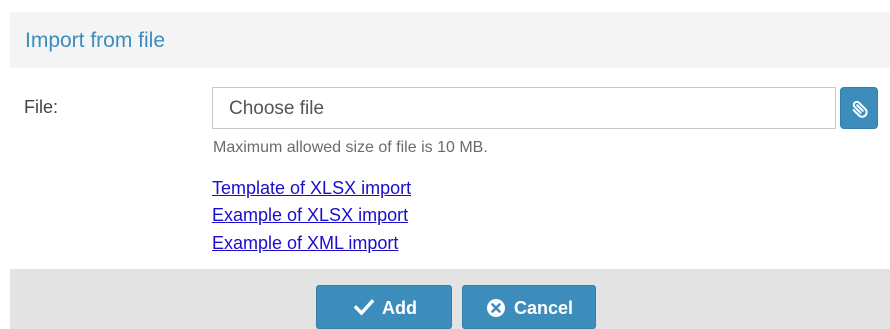 The height and width of the screenshot is (329, 890). Describe the element at coordinates (311, 188) in the screenshot. I see `template-xlsx-link: Template of XLSX import` at that location.